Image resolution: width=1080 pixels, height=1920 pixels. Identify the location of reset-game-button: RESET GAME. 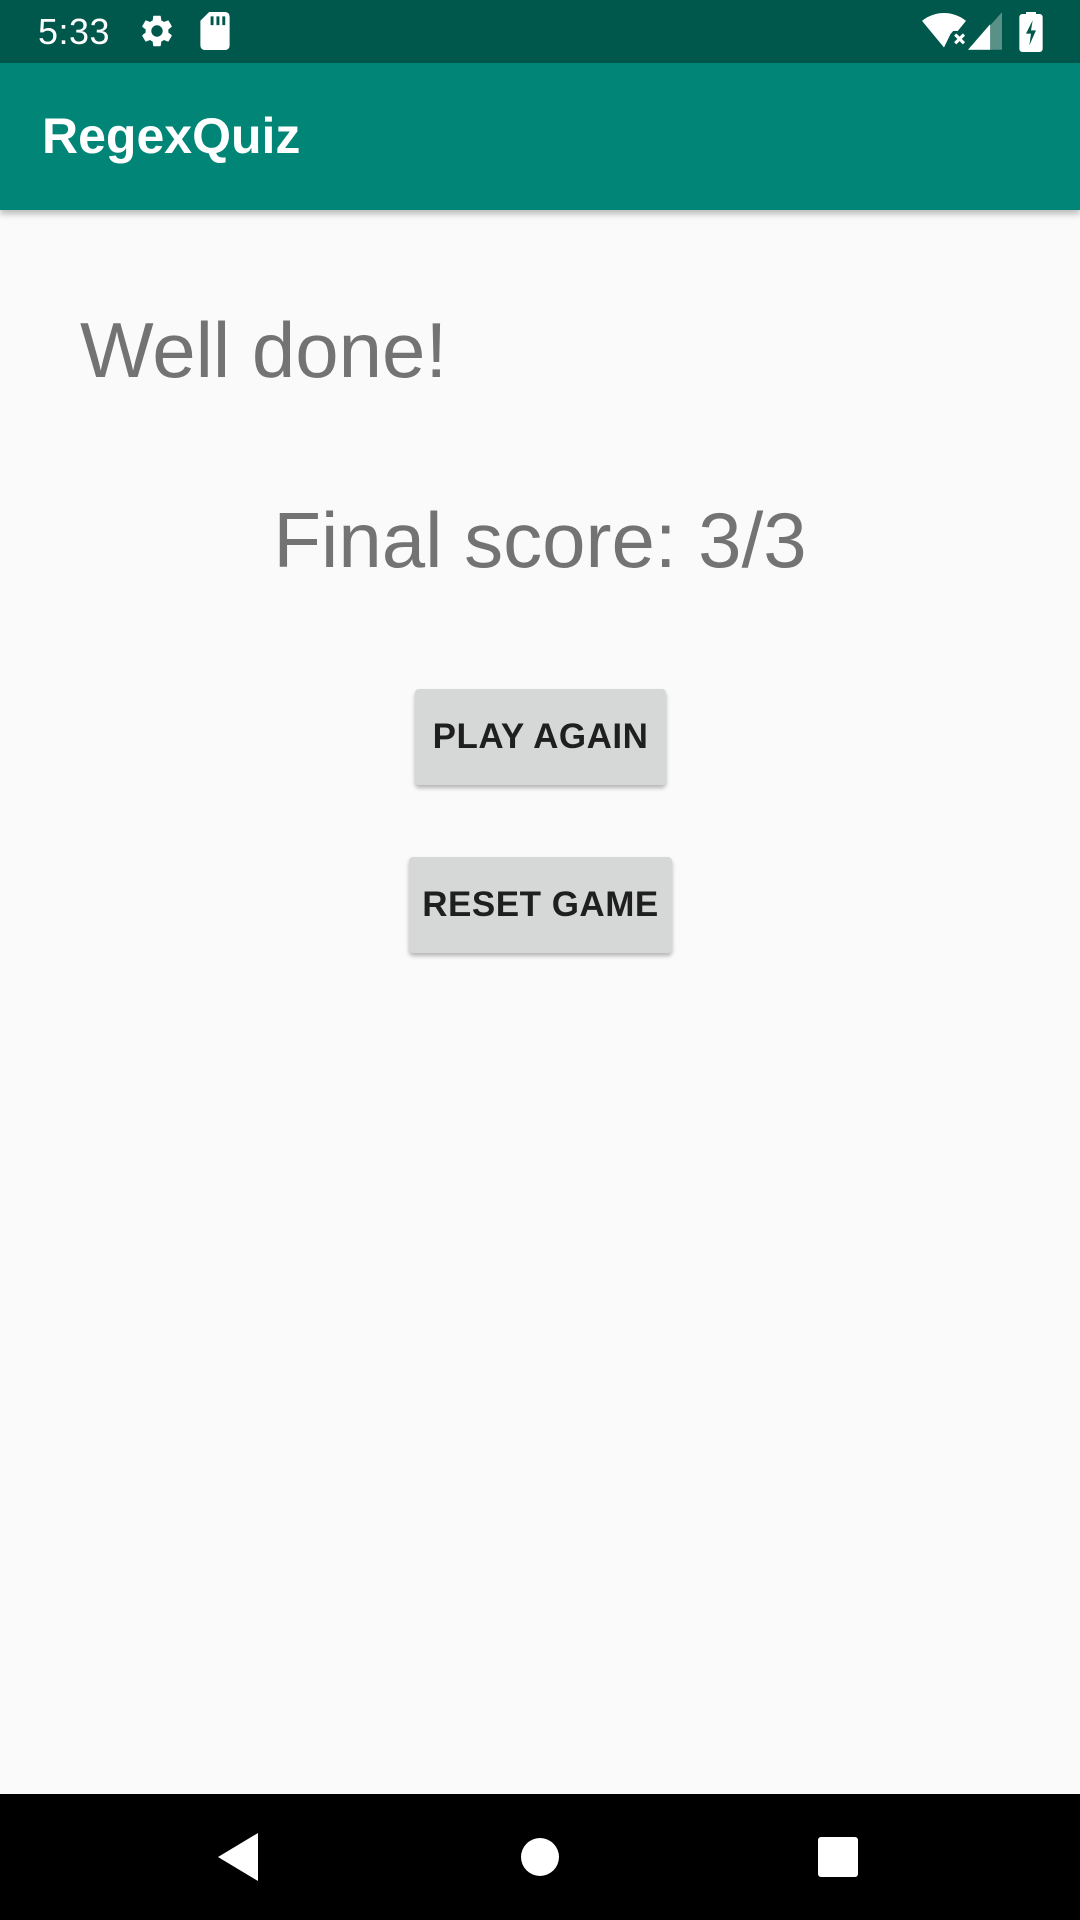
(540, 905).